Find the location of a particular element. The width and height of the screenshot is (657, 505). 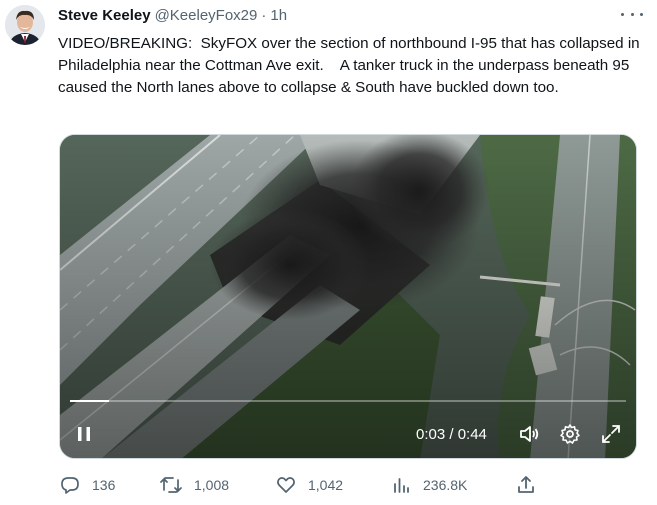

retweet-button: 1,008 is located at coordinates (194, 485).